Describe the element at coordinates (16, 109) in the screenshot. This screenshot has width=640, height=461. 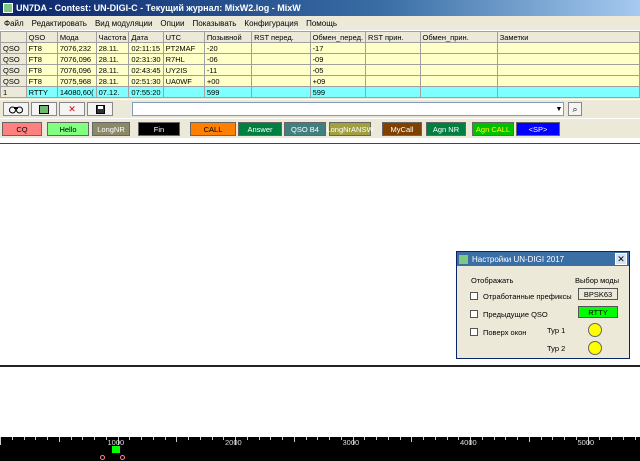
I see `binoculars-icon` at that location.